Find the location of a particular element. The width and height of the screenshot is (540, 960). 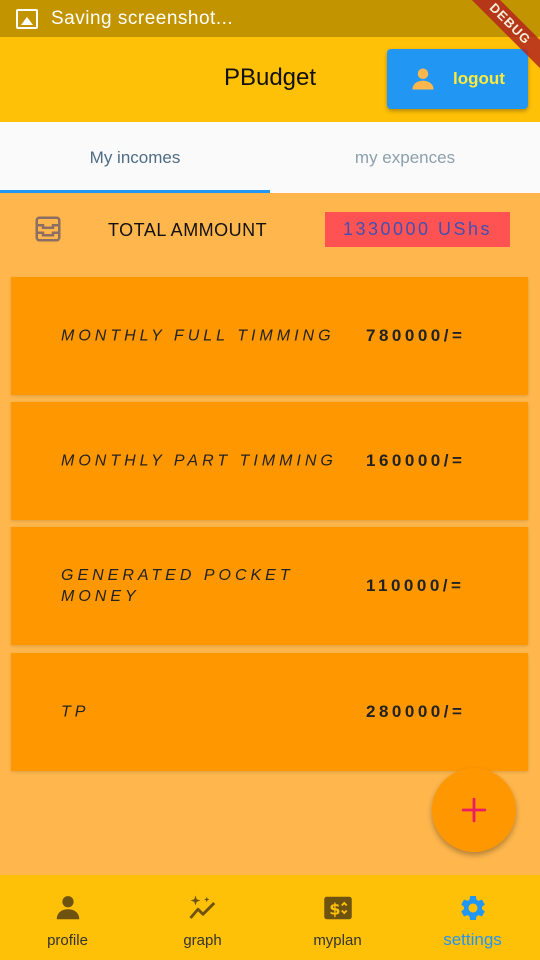

income-value: 110000/= is located at coordinates (415, 585).